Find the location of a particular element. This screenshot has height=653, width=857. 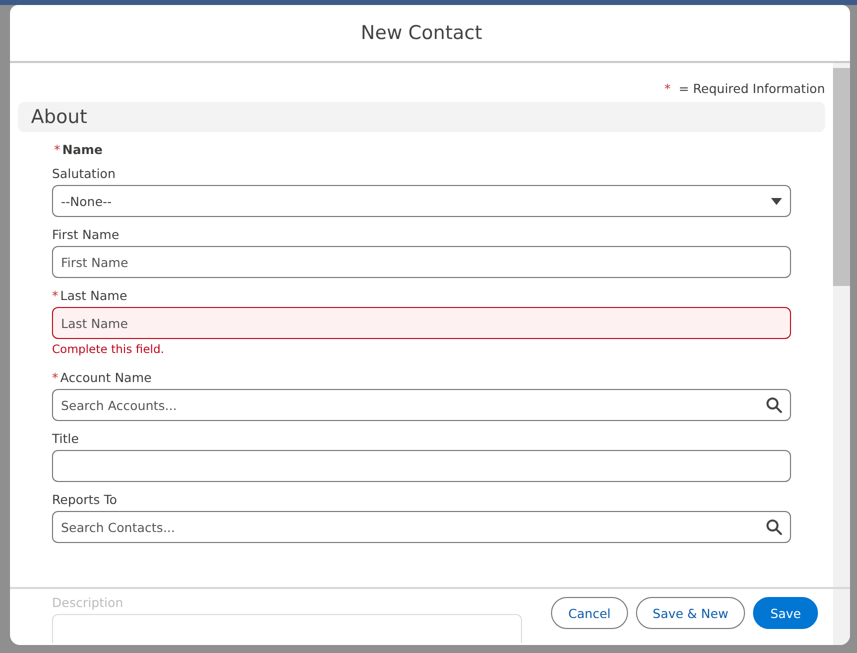

footer-button: Cancel is located at coordinates (589, 613).